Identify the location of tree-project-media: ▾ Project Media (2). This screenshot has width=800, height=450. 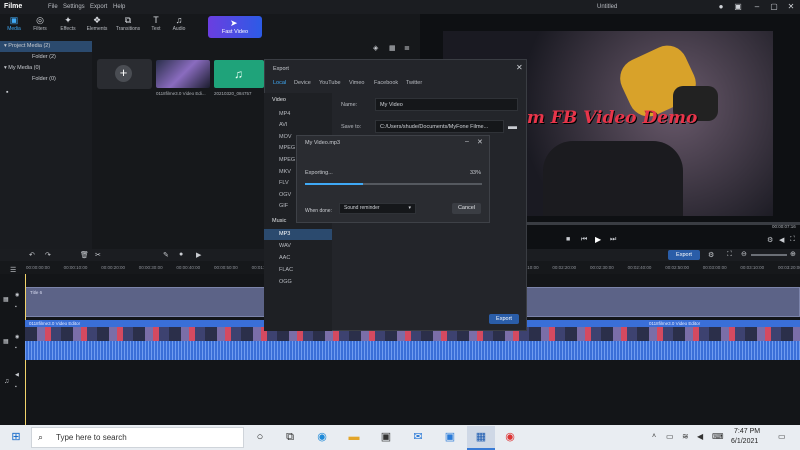
(46, 46).